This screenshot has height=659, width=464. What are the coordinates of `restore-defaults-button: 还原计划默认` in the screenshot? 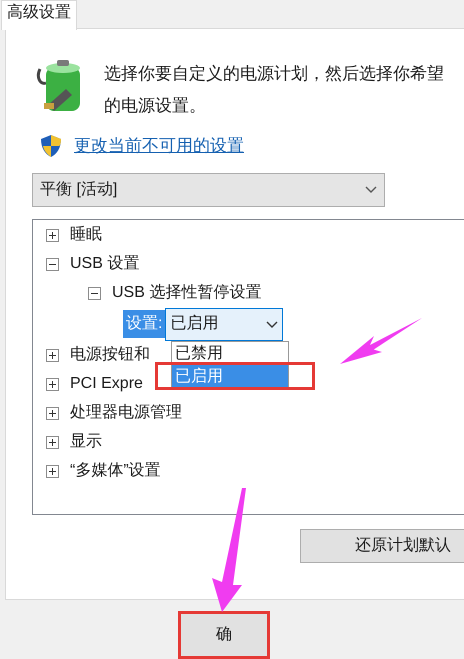 It's located at (382, 545).